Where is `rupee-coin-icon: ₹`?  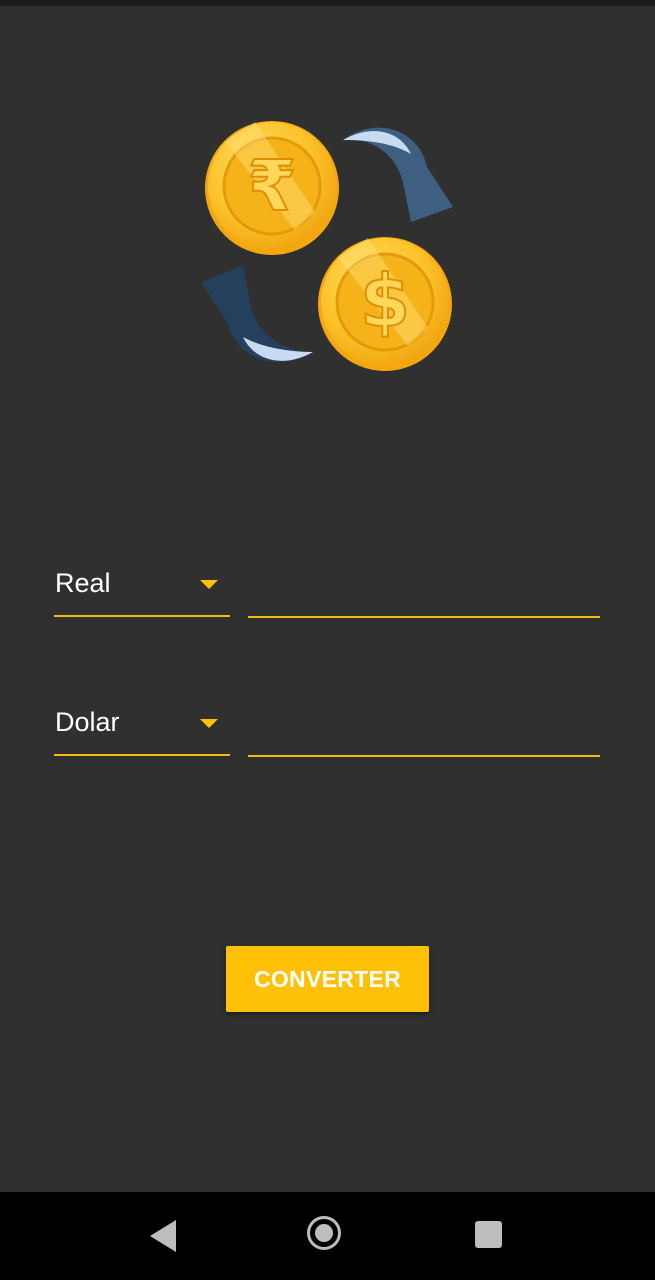 rupee-coin-icon: ₹ is located at coordinates (272, 188).